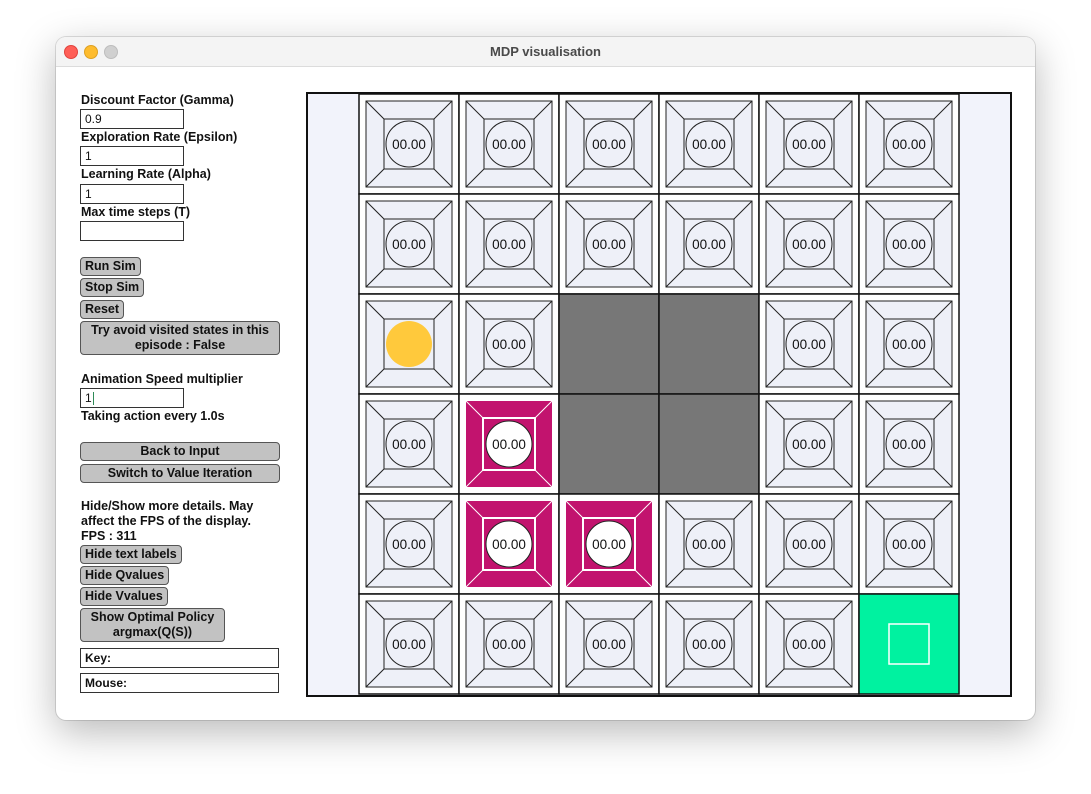 This screenshot has width=1091, height=794. I want to click on grid-cell-4-2: 00.00, so click(609, 544).